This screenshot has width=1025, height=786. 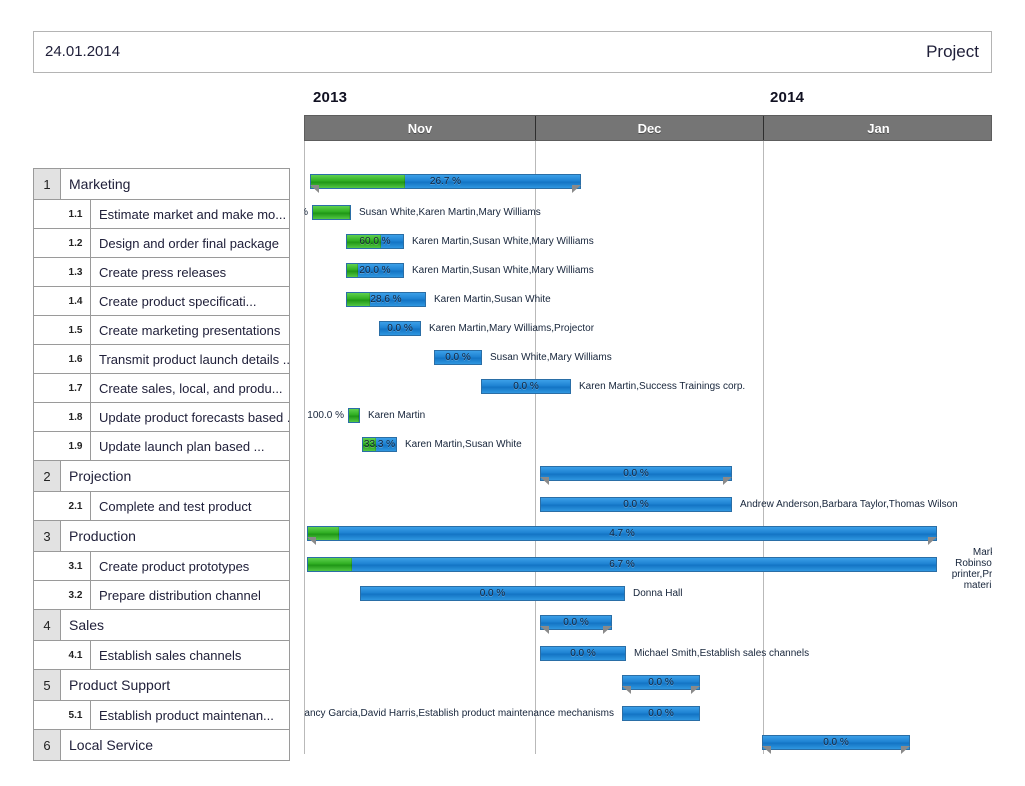 What do you see at coordinates (450, 212) in the screenshot?
I see `gantt-resource-label: Susan White,Karen Martin,Mary Williams` at bounding box center [450, 212].